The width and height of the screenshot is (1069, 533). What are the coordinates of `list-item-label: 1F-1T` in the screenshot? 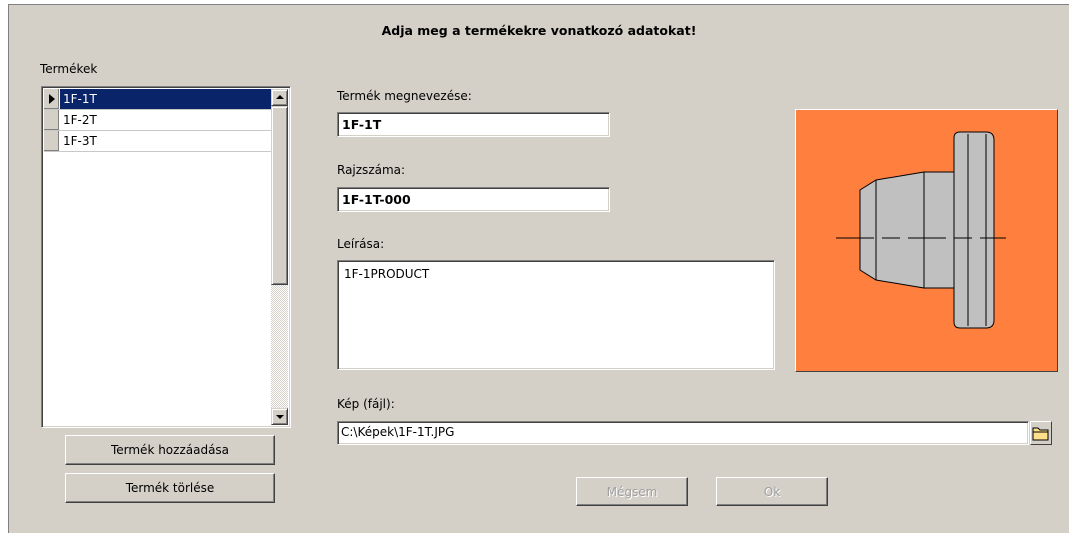 It's located at (165, 99).